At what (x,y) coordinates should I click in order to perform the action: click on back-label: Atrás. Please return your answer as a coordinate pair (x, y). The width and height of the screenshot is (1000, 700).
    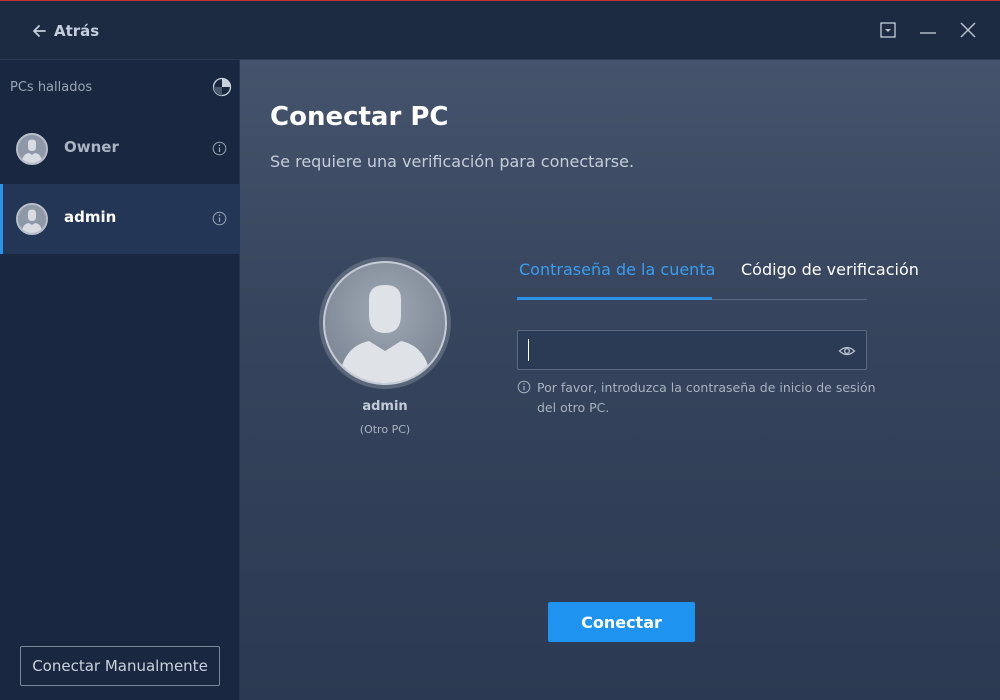
    Looking at the image, I should click on (77, 31).